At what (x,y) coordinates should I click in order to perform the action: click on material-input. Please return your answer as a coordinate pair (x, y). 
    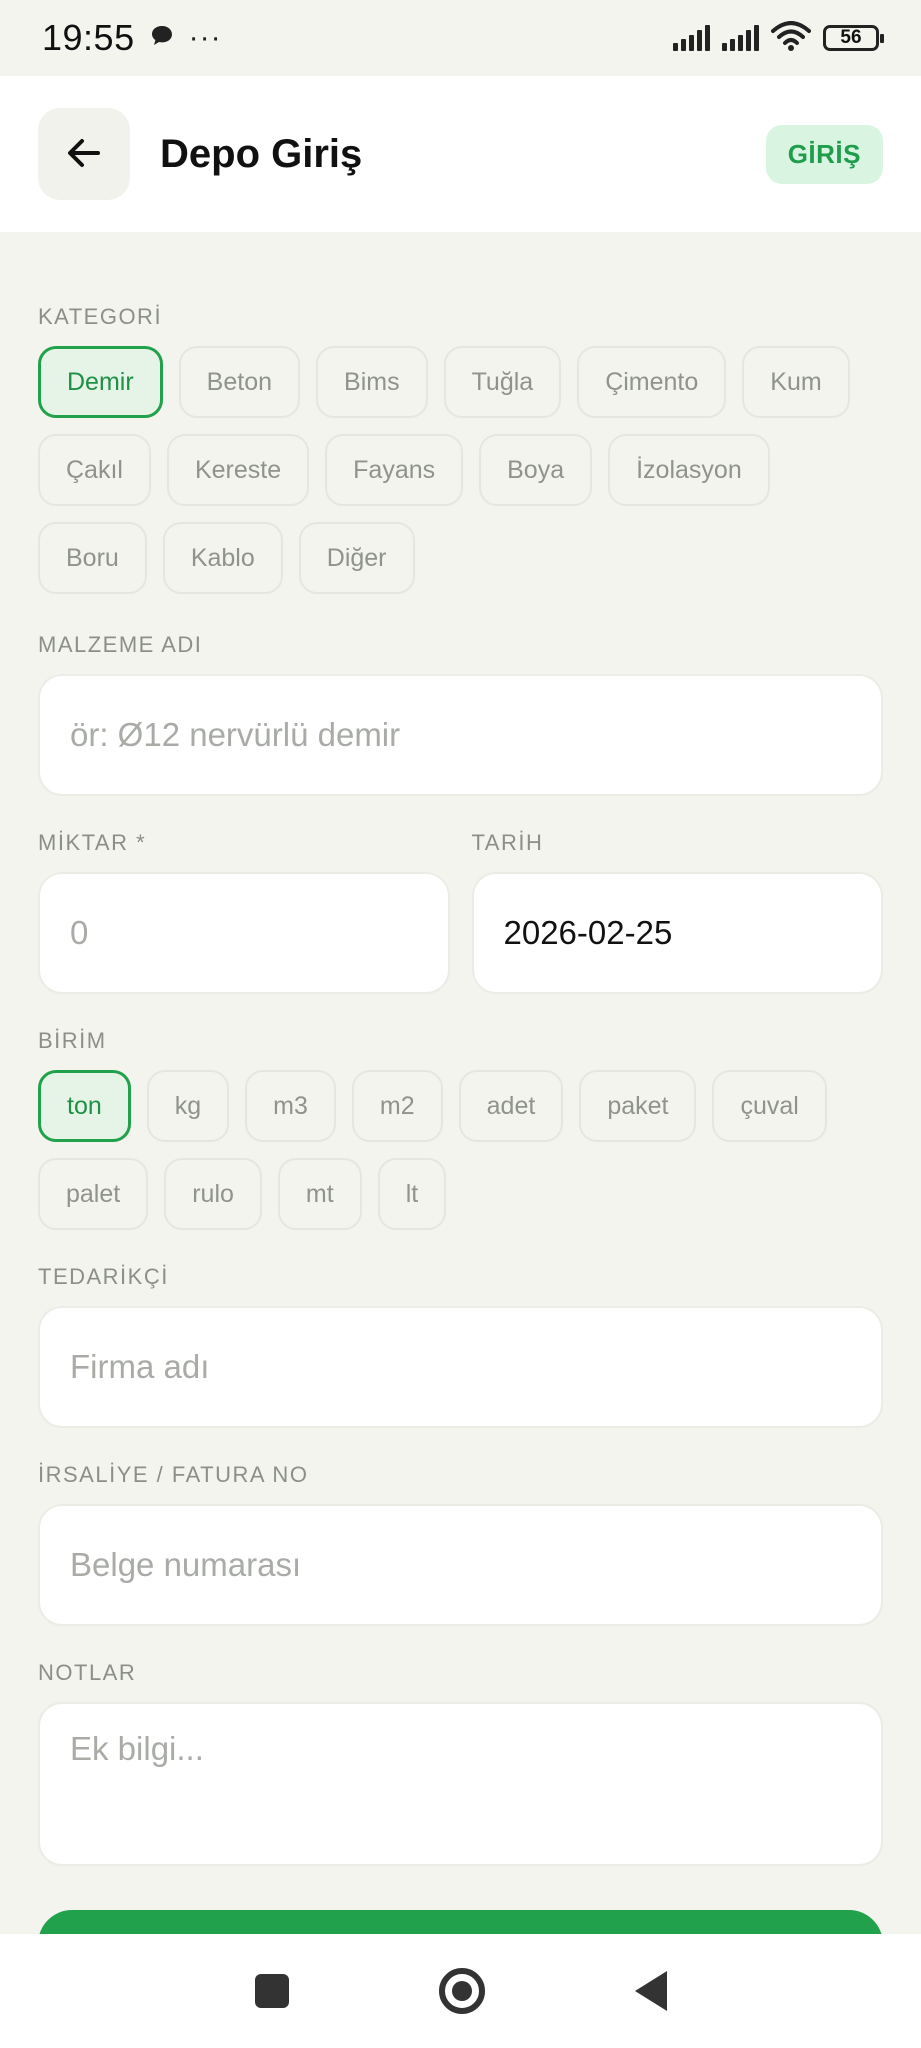
    Looking at the image, I should click on (460, 735).